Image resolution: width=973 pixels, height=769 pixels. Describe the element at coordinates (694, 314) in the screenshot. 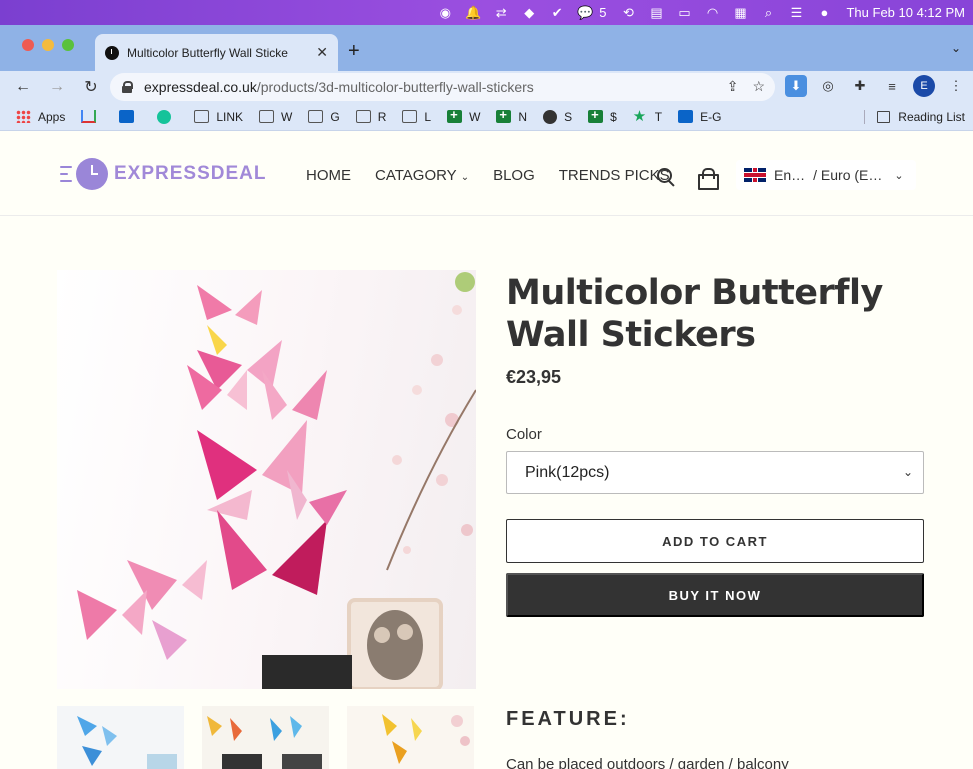

I see `product-title: Multicolor Butterfly Wall Stickers` at that location.